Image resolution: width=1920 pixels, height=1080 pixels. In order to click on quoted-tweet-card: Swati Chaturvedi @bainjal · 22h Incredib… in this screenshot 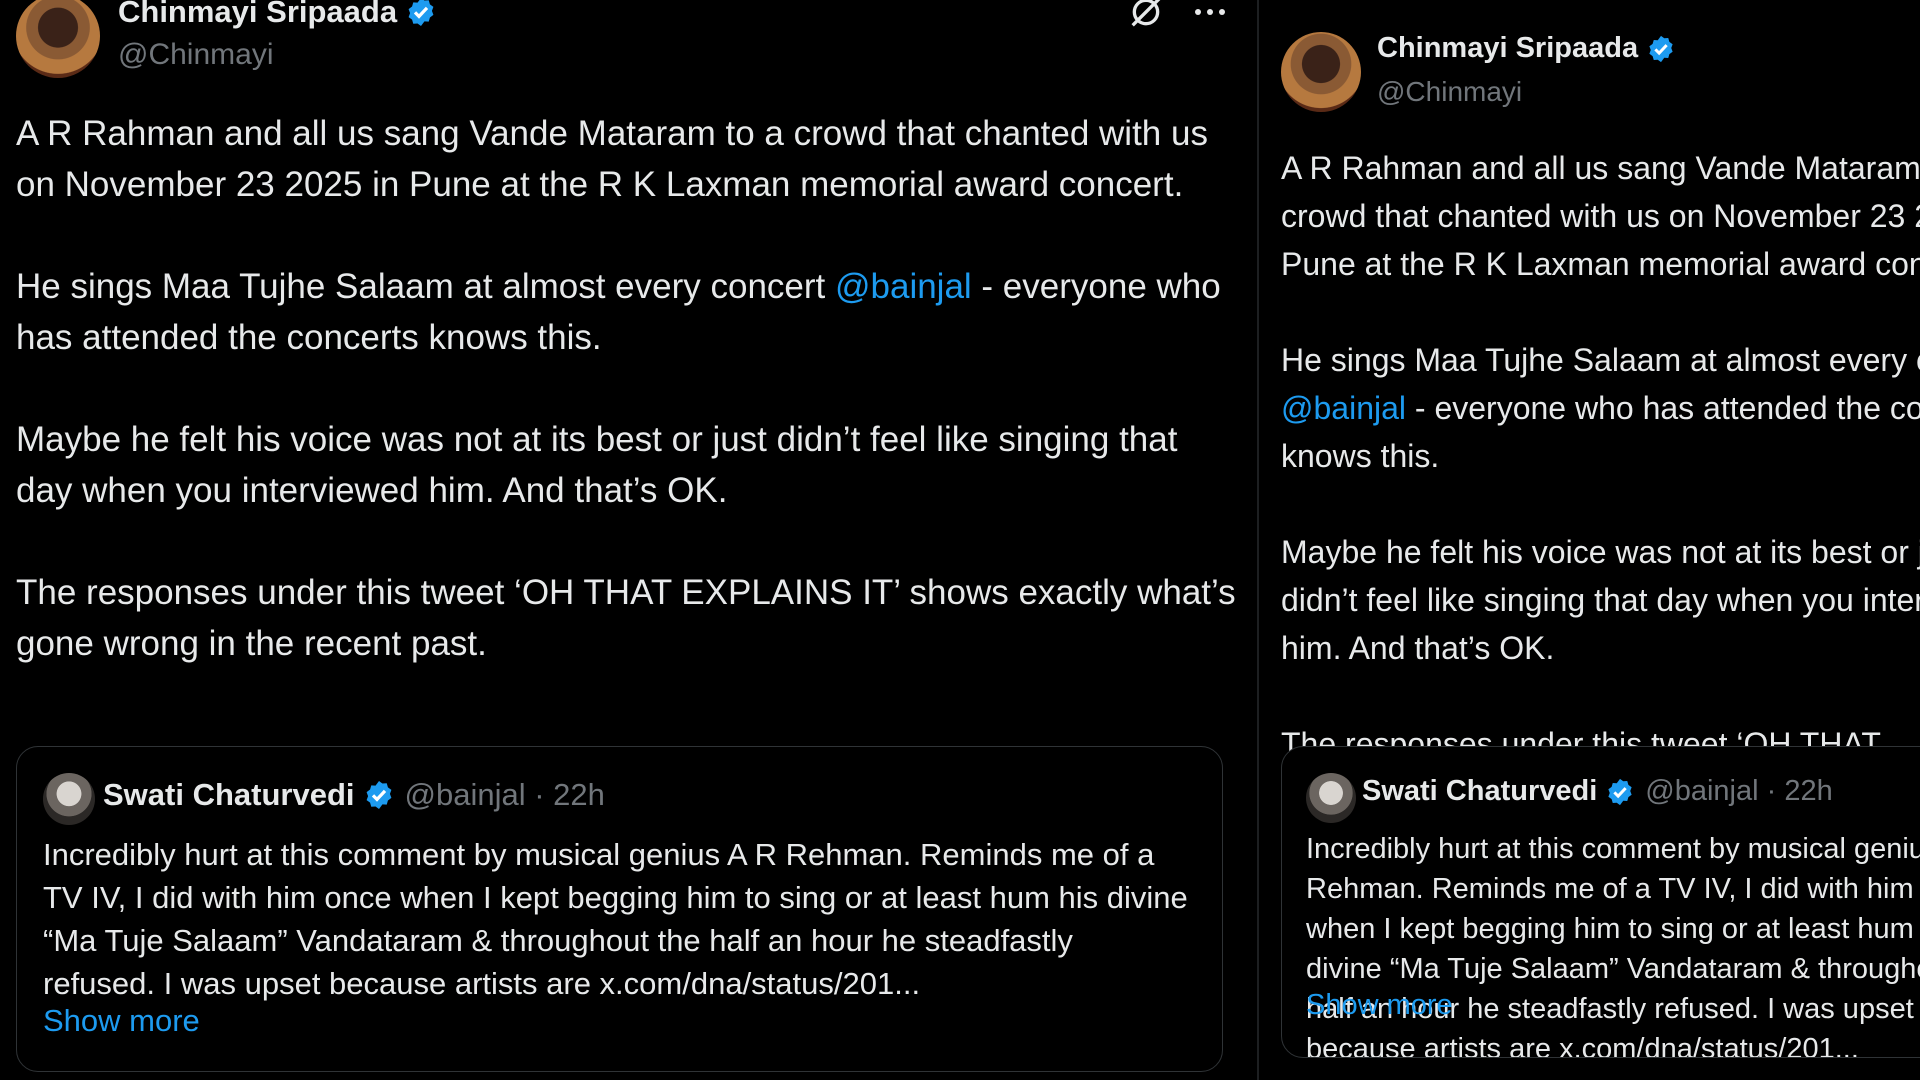, I will do `click(1600, 902)`.